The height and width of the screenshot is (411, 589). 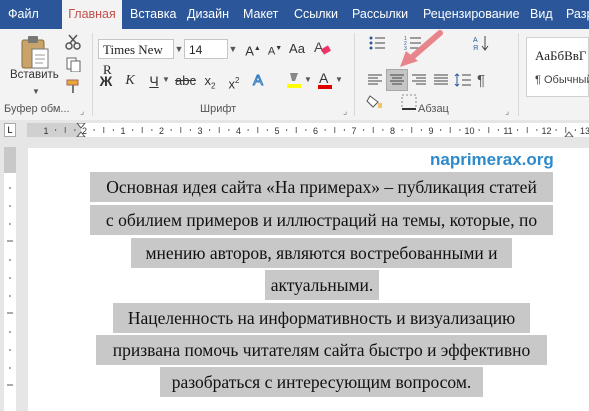 What do you see at coordinates (275, 49) in the screenshot?
I see `shrink-font-icon: A▼` at bounding box center [275, 49].